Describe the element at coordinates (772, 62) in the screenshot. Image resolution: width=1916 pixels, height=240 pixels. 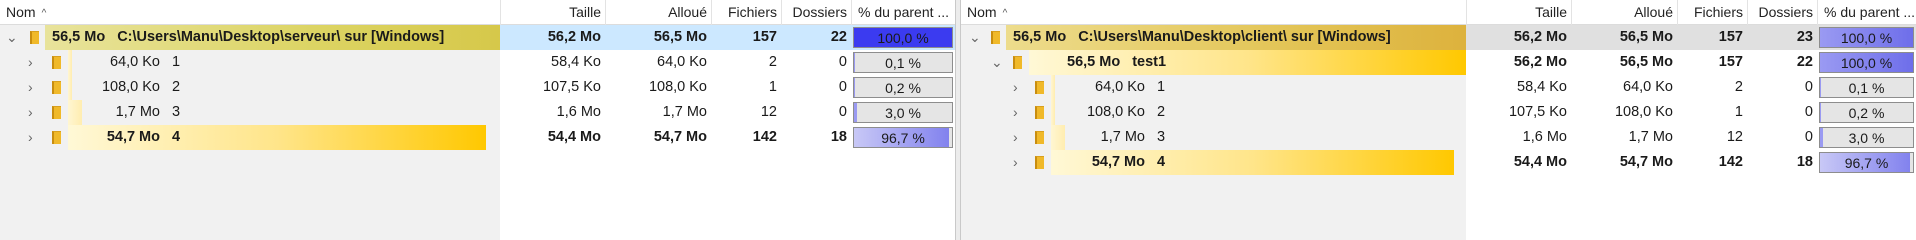
I see `cell-fichiers: 2` at that location.